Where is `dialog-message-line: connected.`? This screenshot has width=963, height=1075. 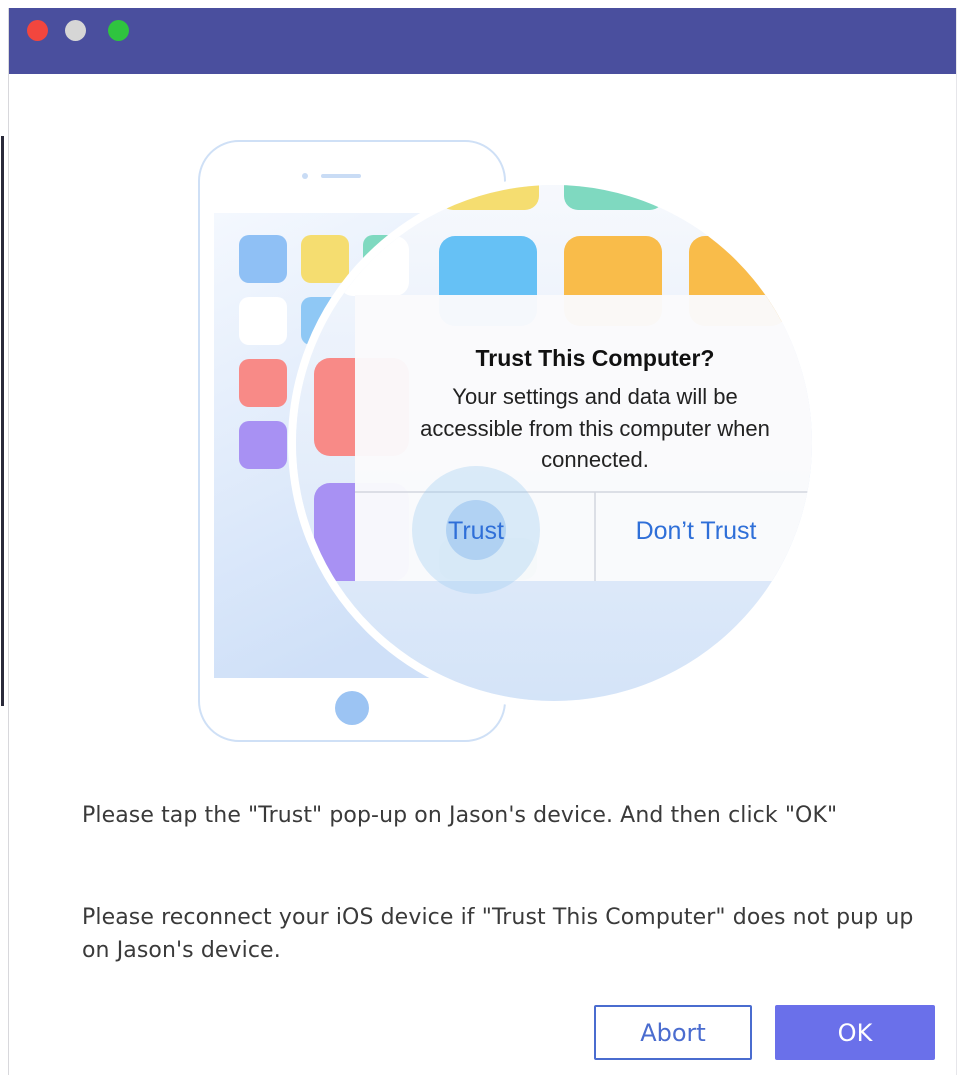
dialog-message-line: connected. is located at coordinates (595, 459).